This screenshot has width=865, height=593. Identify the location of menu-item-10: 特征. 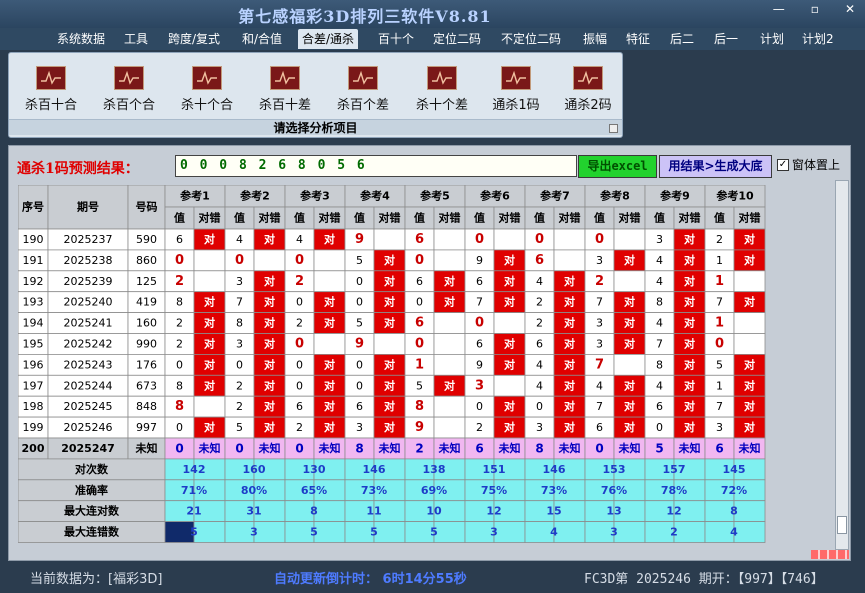
(638, 39).